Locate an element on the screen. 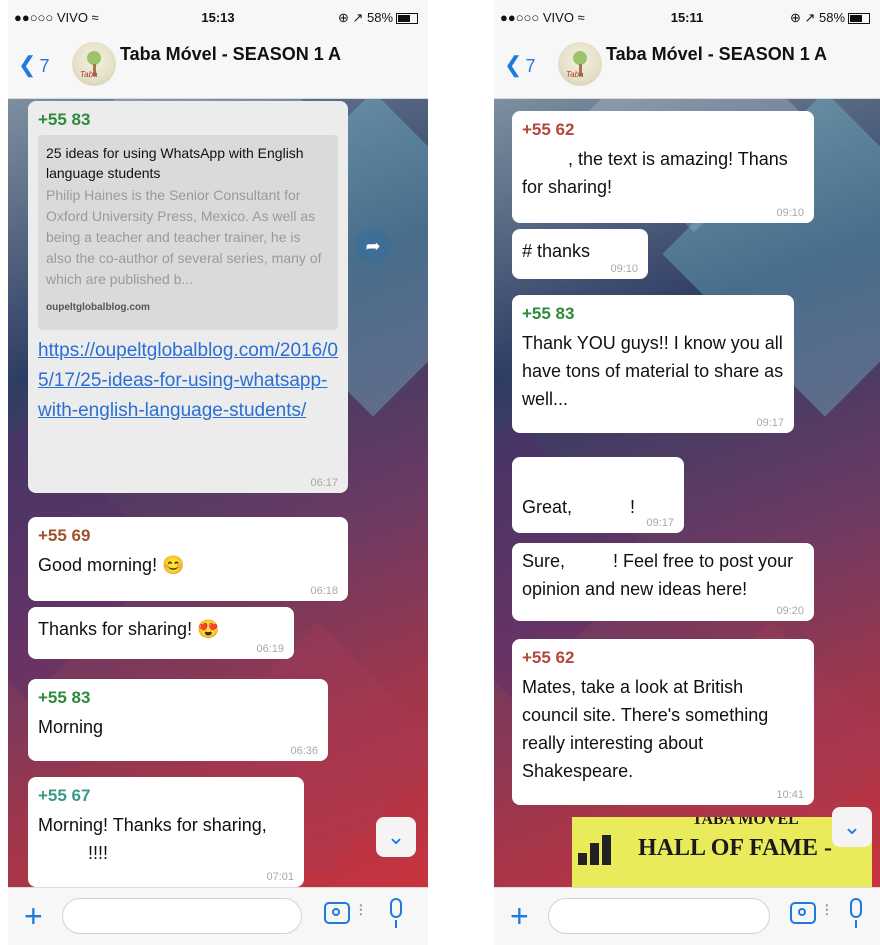  message-text: Thanks for sharing! 😍 is located at coordinates (129, 629).